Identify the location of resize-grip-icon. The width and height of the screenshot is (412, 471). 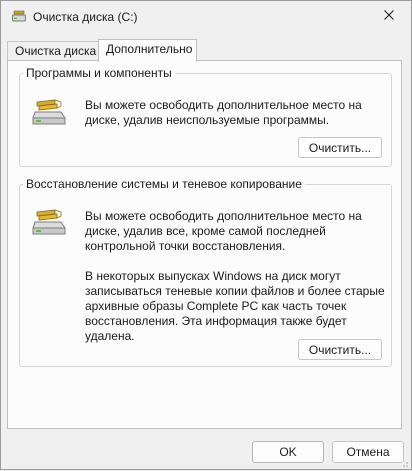
(404, 462).